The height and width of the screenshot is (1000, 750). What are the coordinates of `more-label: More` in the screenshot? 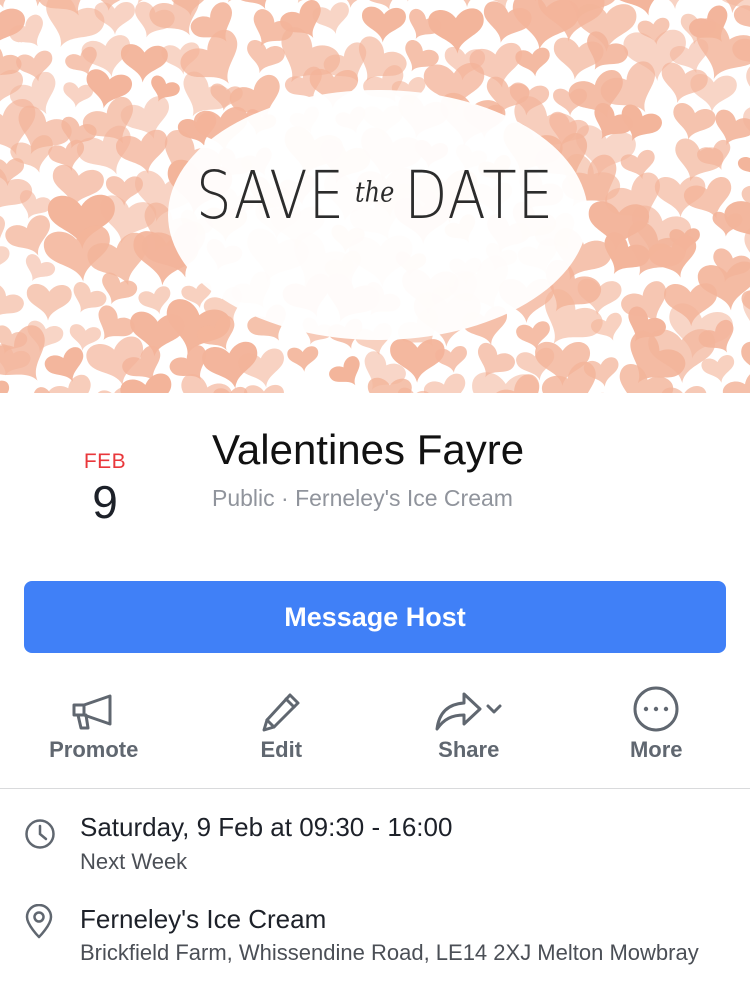 It's located at (656, 749).